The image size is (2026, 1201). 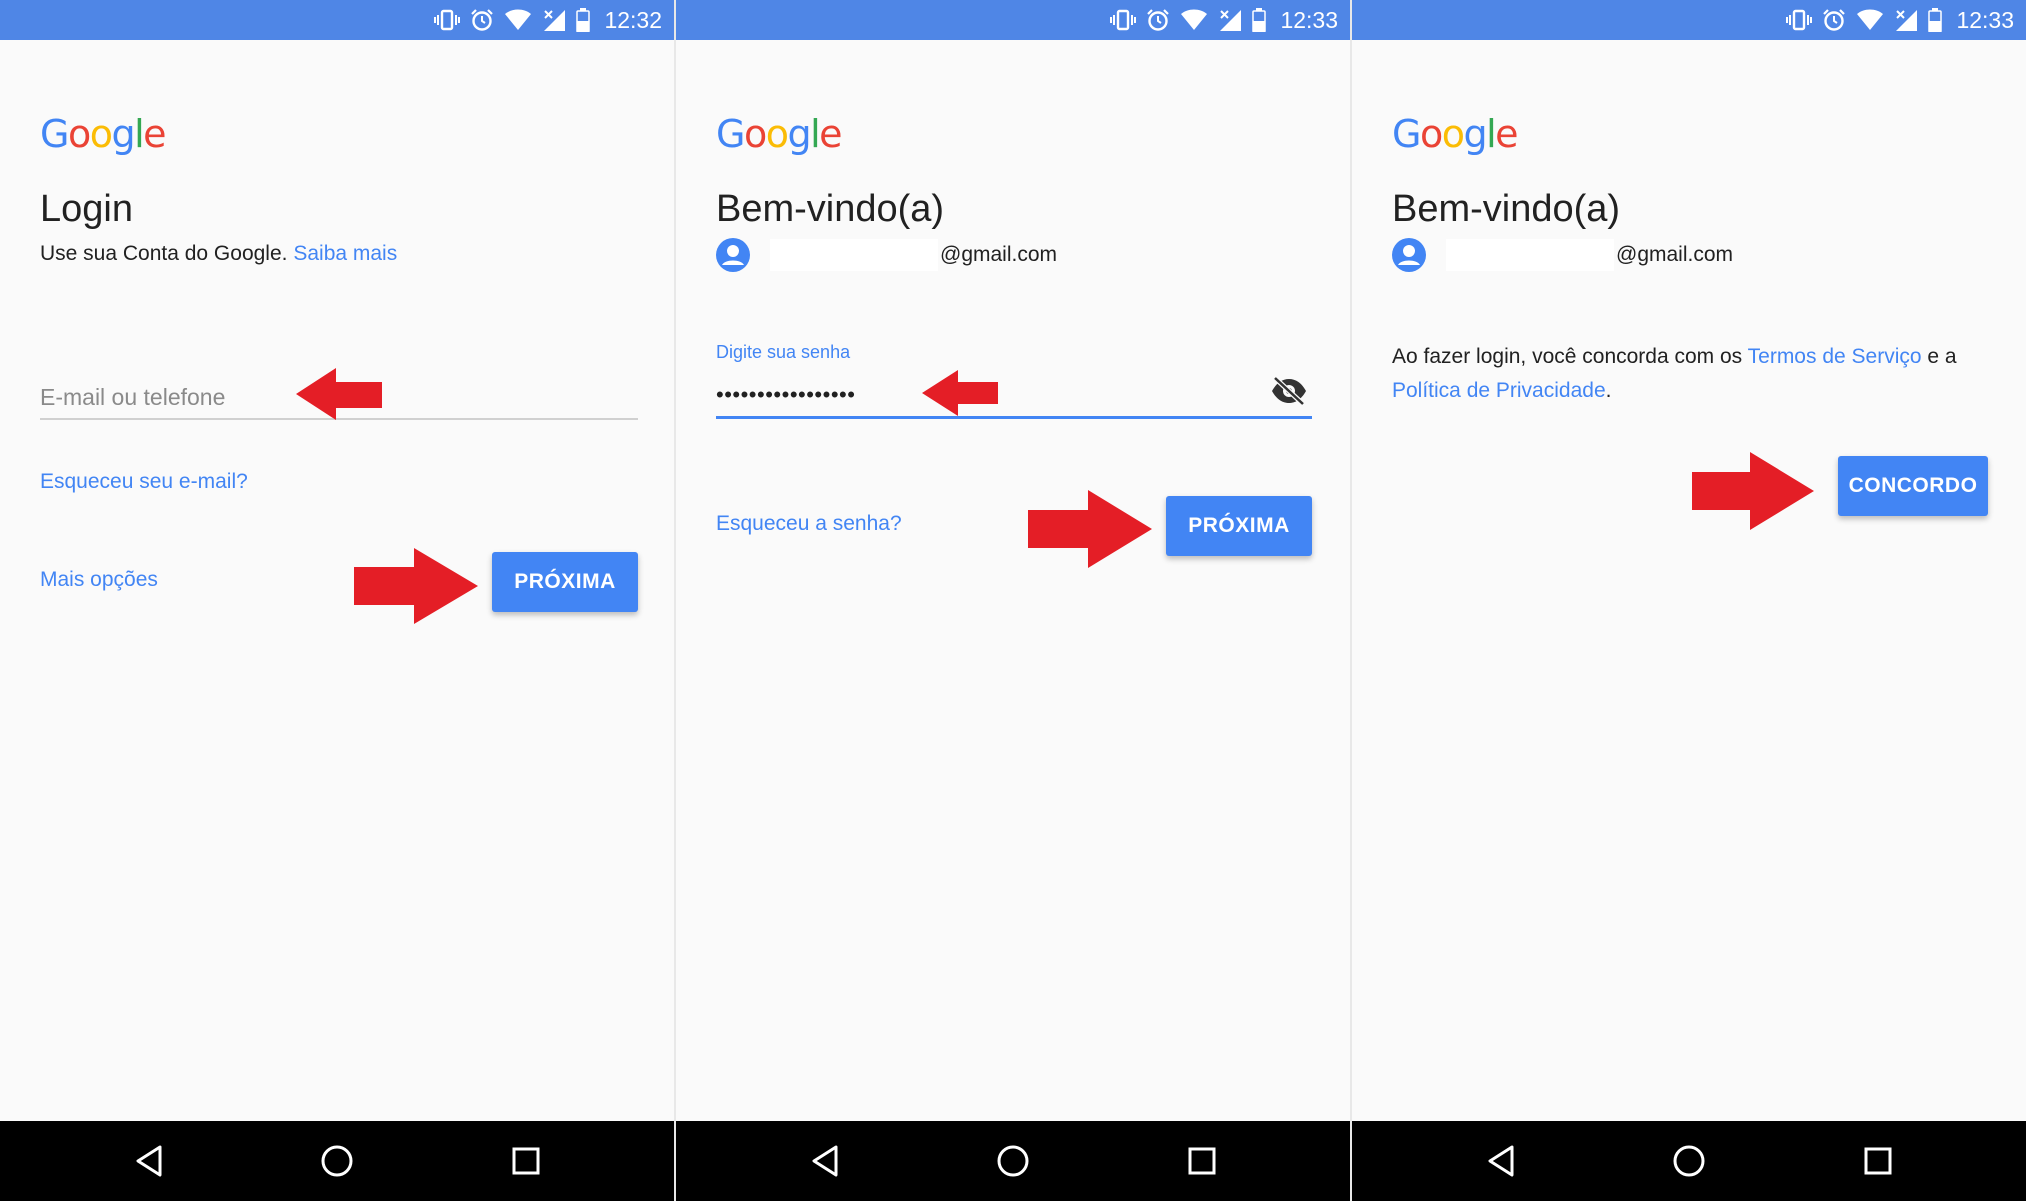 I want to click on page-subtitle: Use sua Conta do Google. Saiba mais, so click(x=219, y=253).